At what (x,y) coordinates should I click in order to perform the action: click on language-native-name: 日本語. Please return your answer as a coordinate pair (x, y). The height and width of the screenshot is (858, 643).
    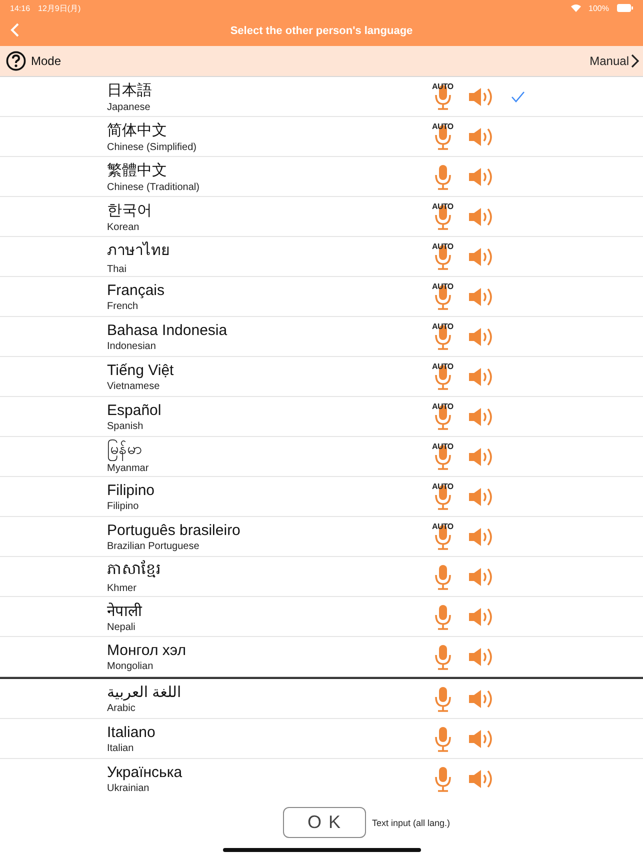
    Looking at the image, I should click on (130, 90).